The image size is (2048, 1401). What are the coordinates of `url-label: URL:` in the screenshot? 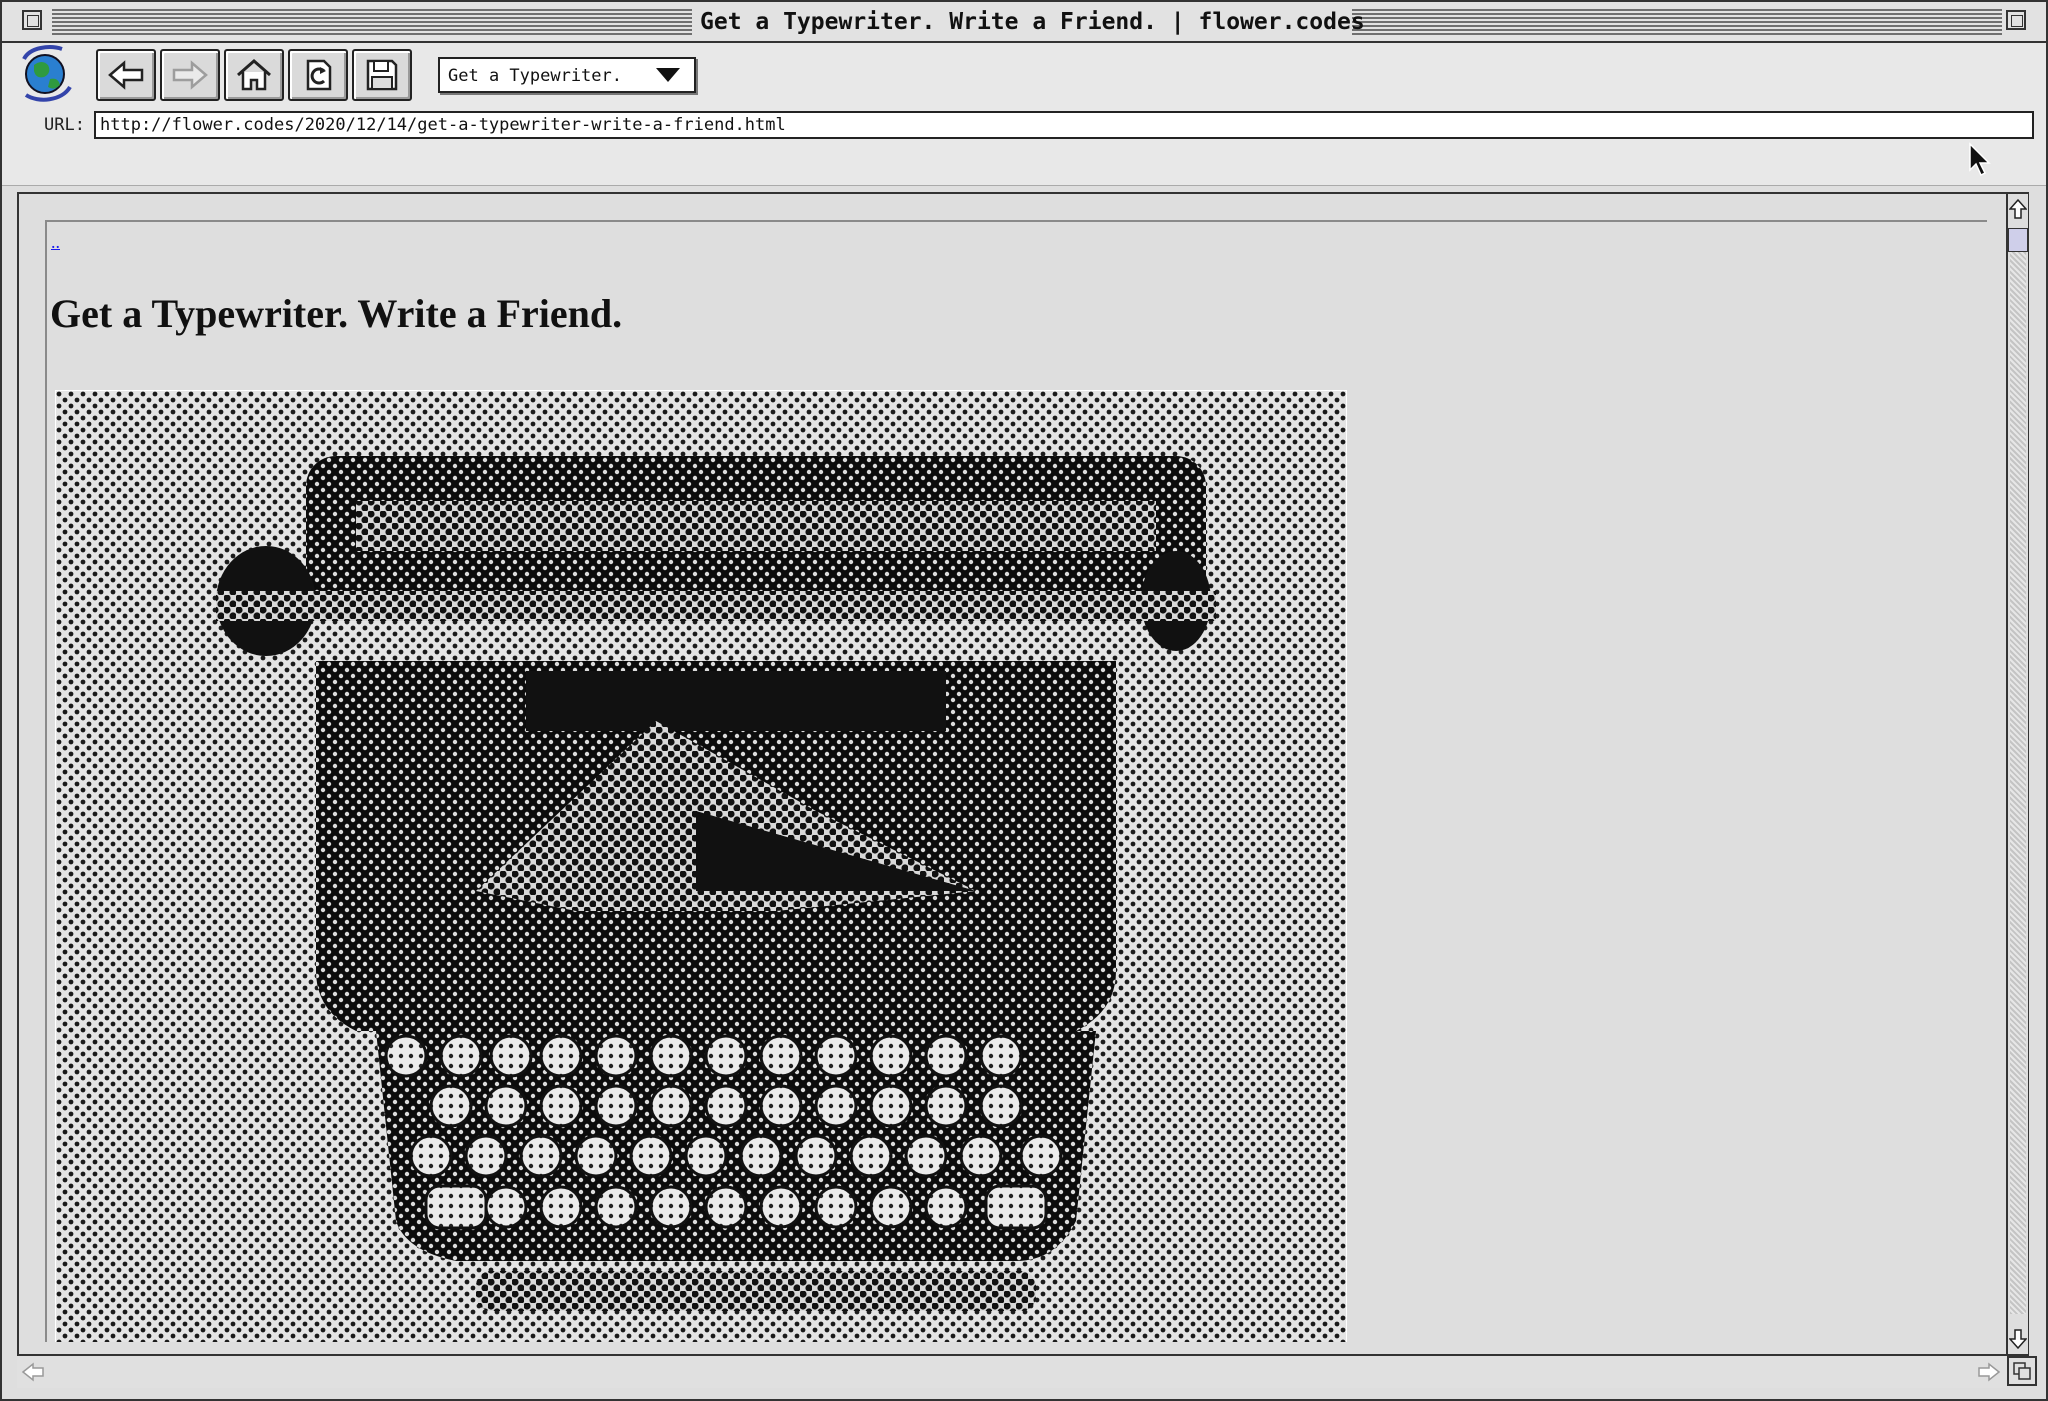 It's located at (64, 125).